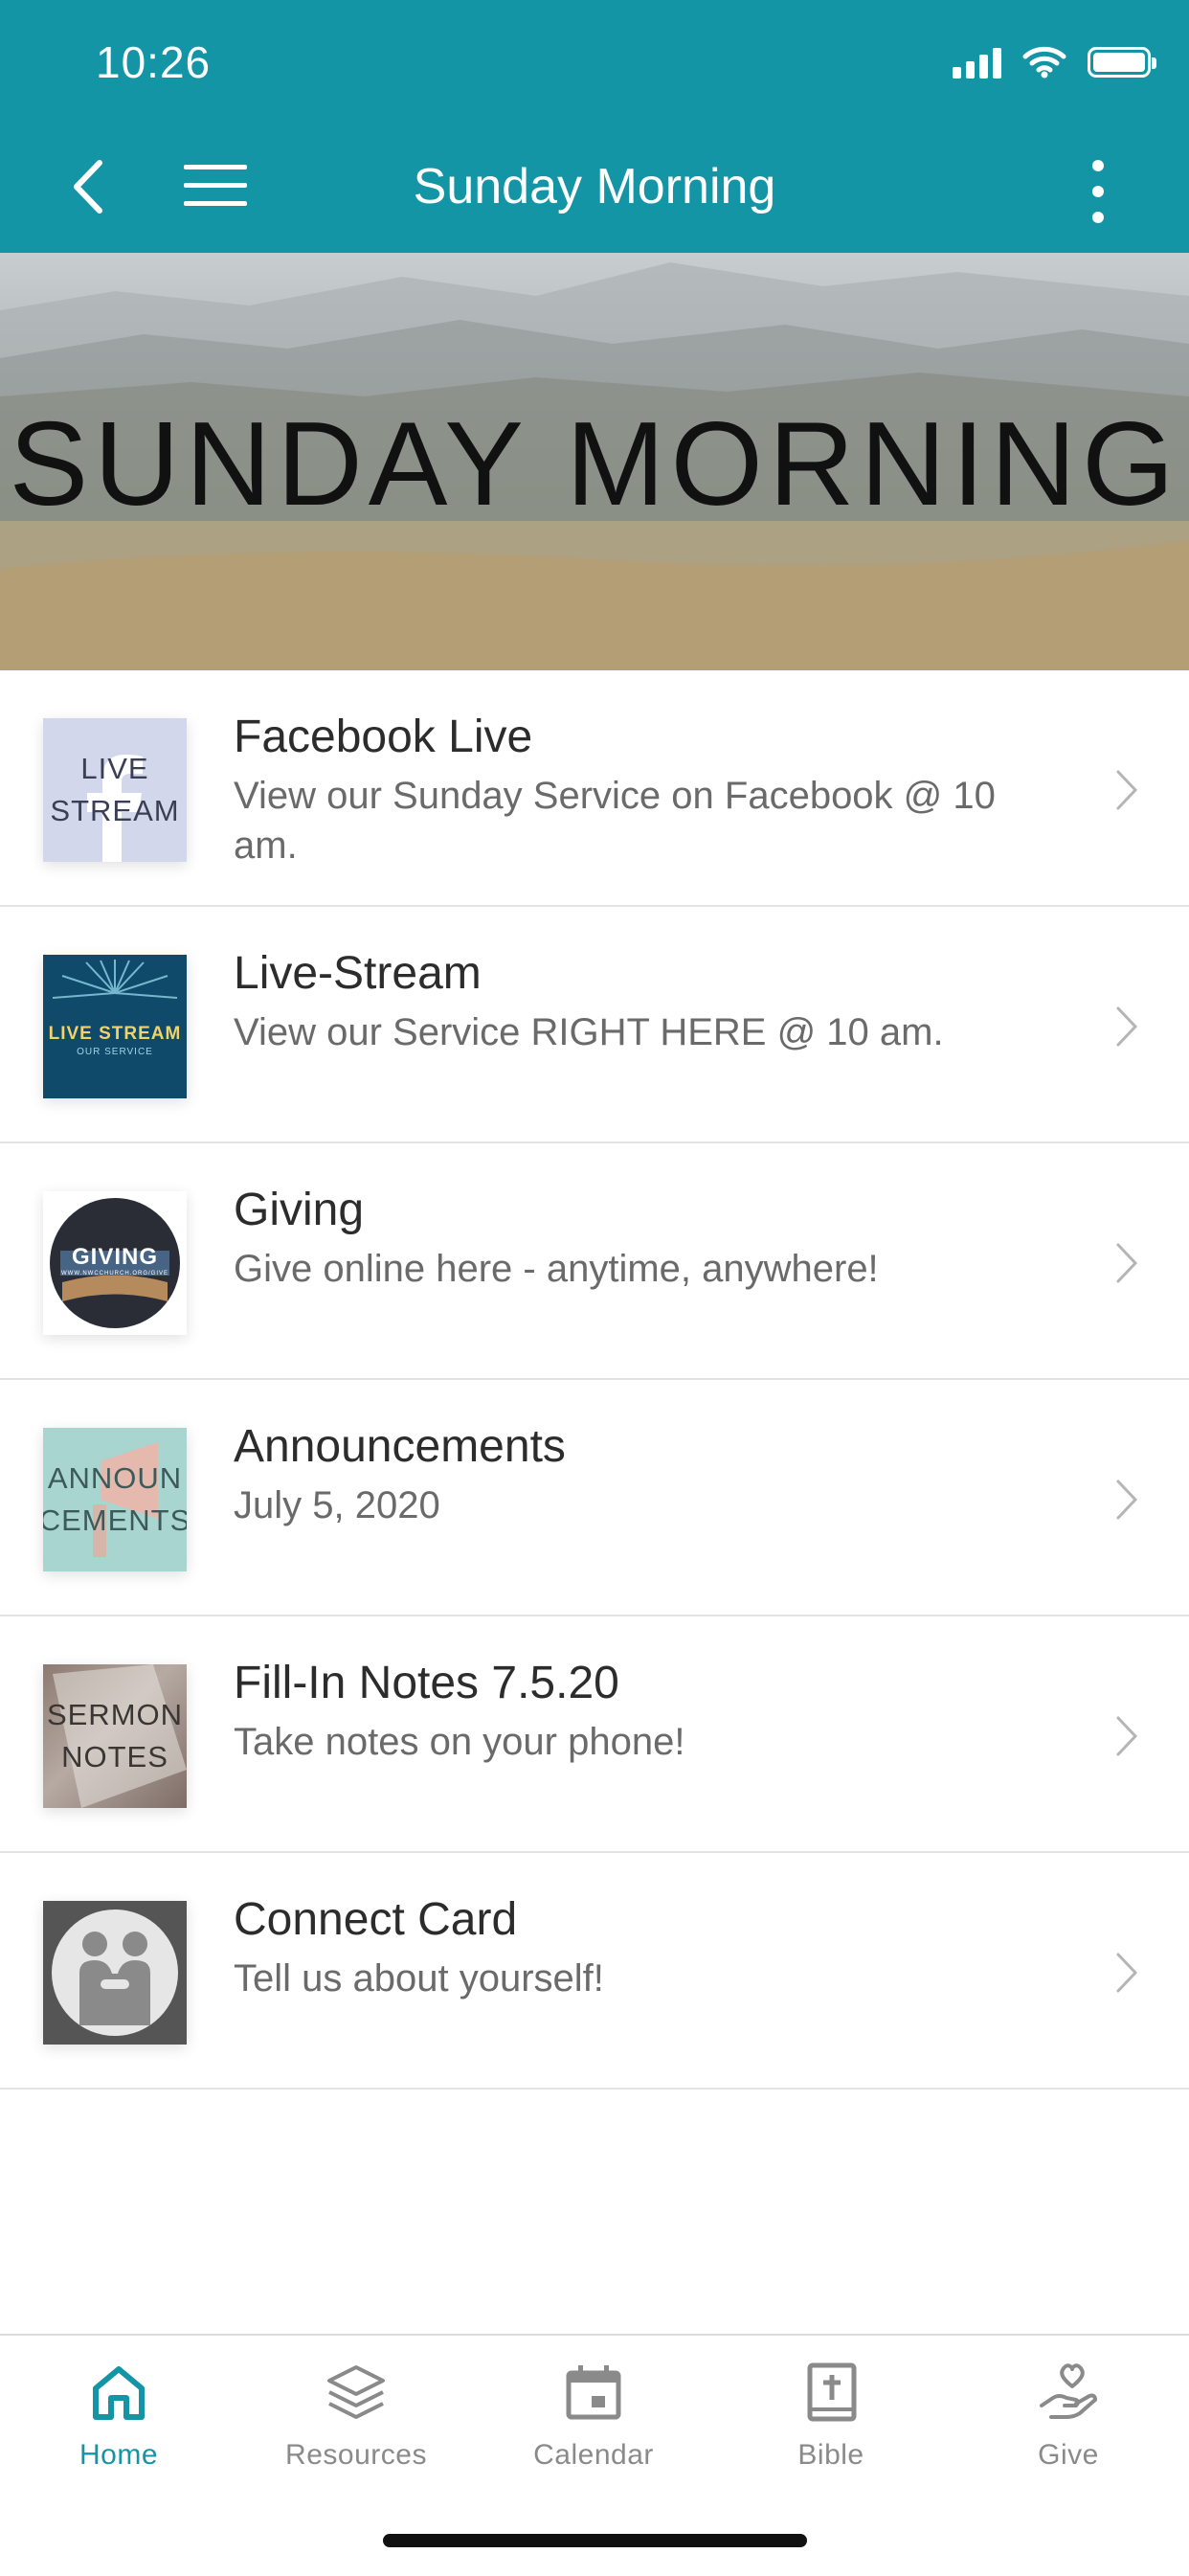 Image resolution: width=1189 pixels, height=2576 pixels. Describe the element at coordinates (400, 1446) in the screenshot. I see `item-title: Announcements` at that location.